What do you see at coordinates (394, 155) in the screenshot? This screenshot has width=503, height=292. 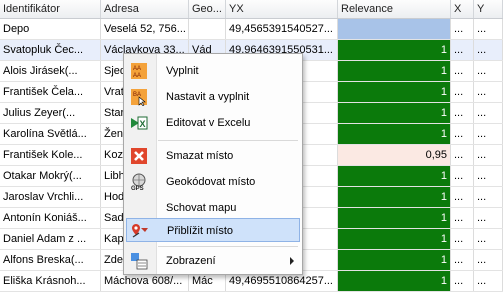 I see `cell-relevance: 0,95` at bounding box center [394, 155].